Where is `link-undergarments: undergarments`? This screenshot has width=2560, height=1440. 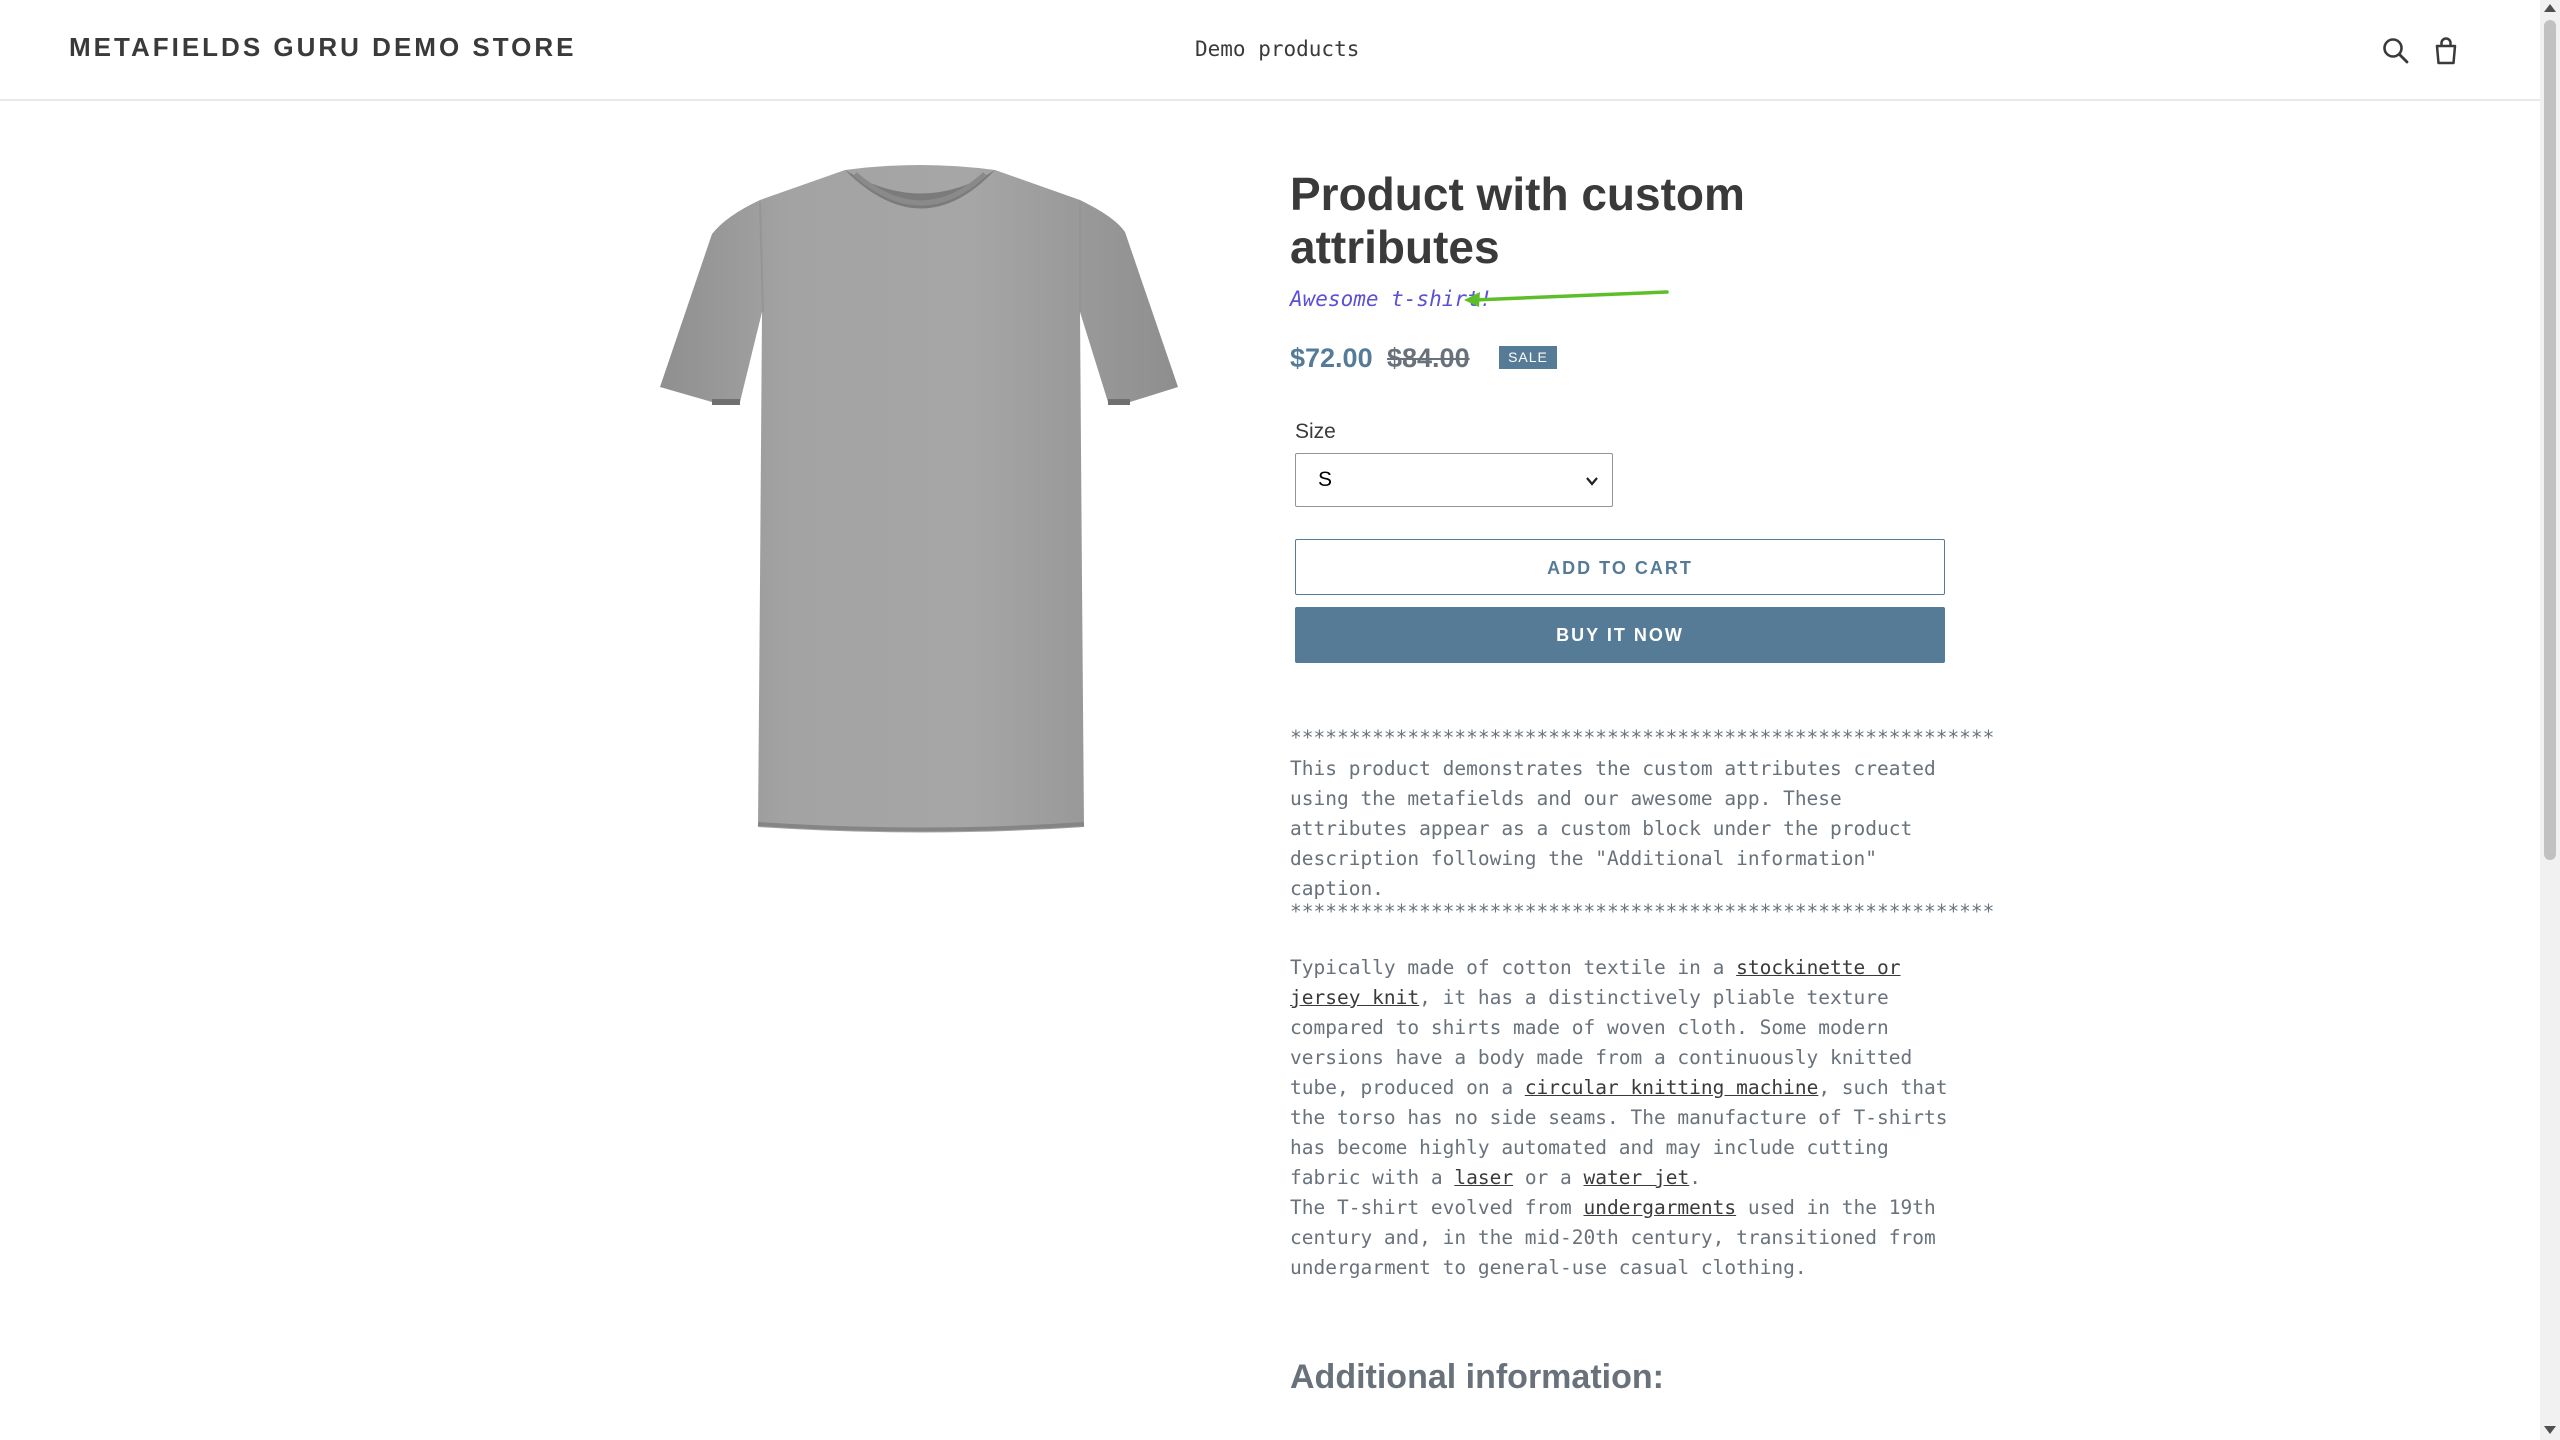 link-undergarments: undergarments is located at coordinates (1660, 1207).